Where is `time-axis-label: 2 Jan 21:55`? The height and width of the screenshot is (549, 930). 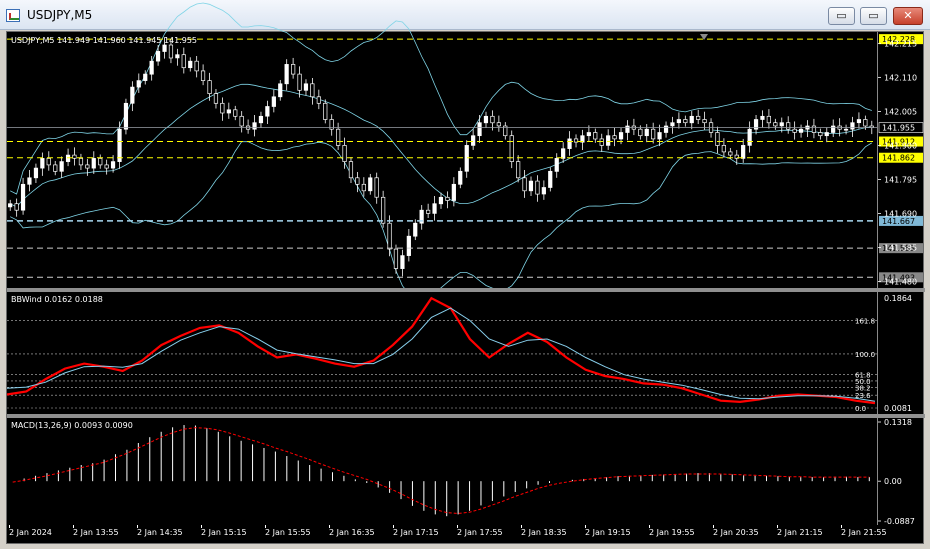 time-axis-label: 2 Jan 21:55 is located at coordinates (864, 532).